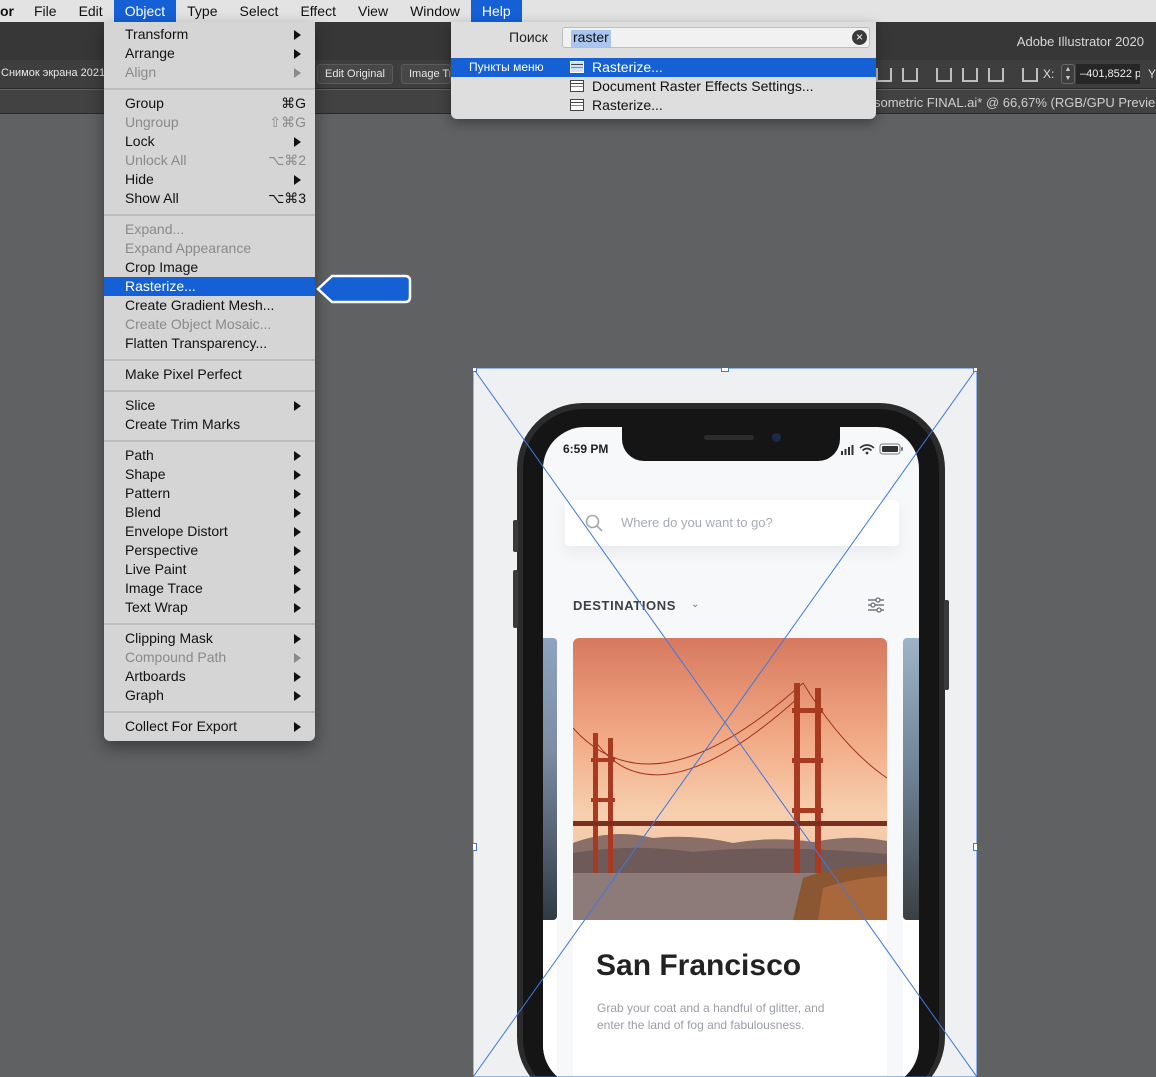 The image size is (1156, 1077). I want to click on menu-item-label: Blend, so click(143, 512).